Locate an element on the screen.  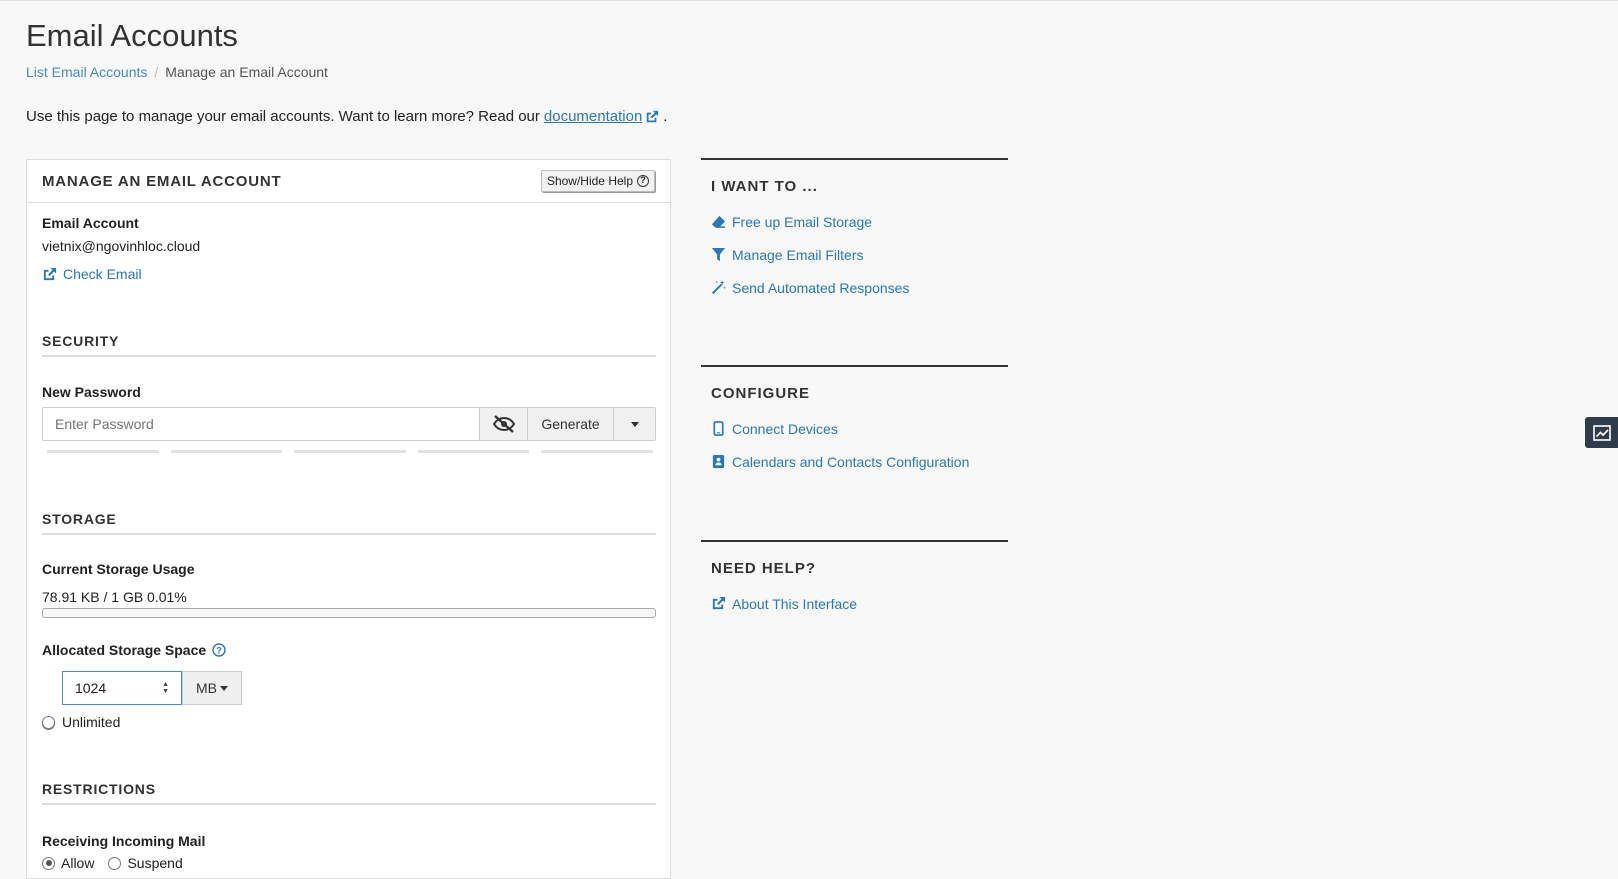
chart-line-icon is located at coordinates (1602, 433).